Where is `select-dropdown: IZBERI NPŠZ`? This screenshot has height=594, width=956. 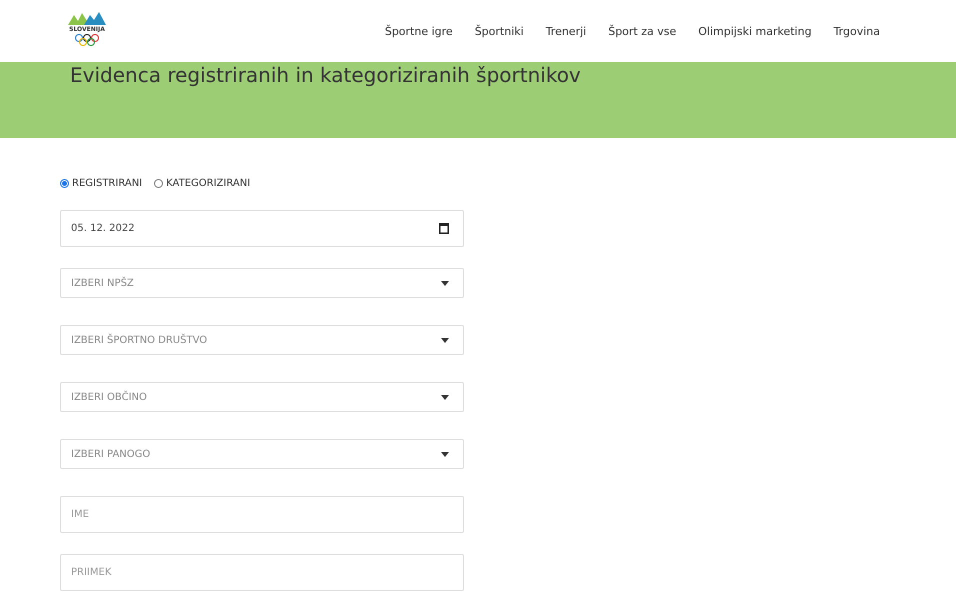
select-dropdown: IZBERI NPŠZ is located at coordinates (262, 283).